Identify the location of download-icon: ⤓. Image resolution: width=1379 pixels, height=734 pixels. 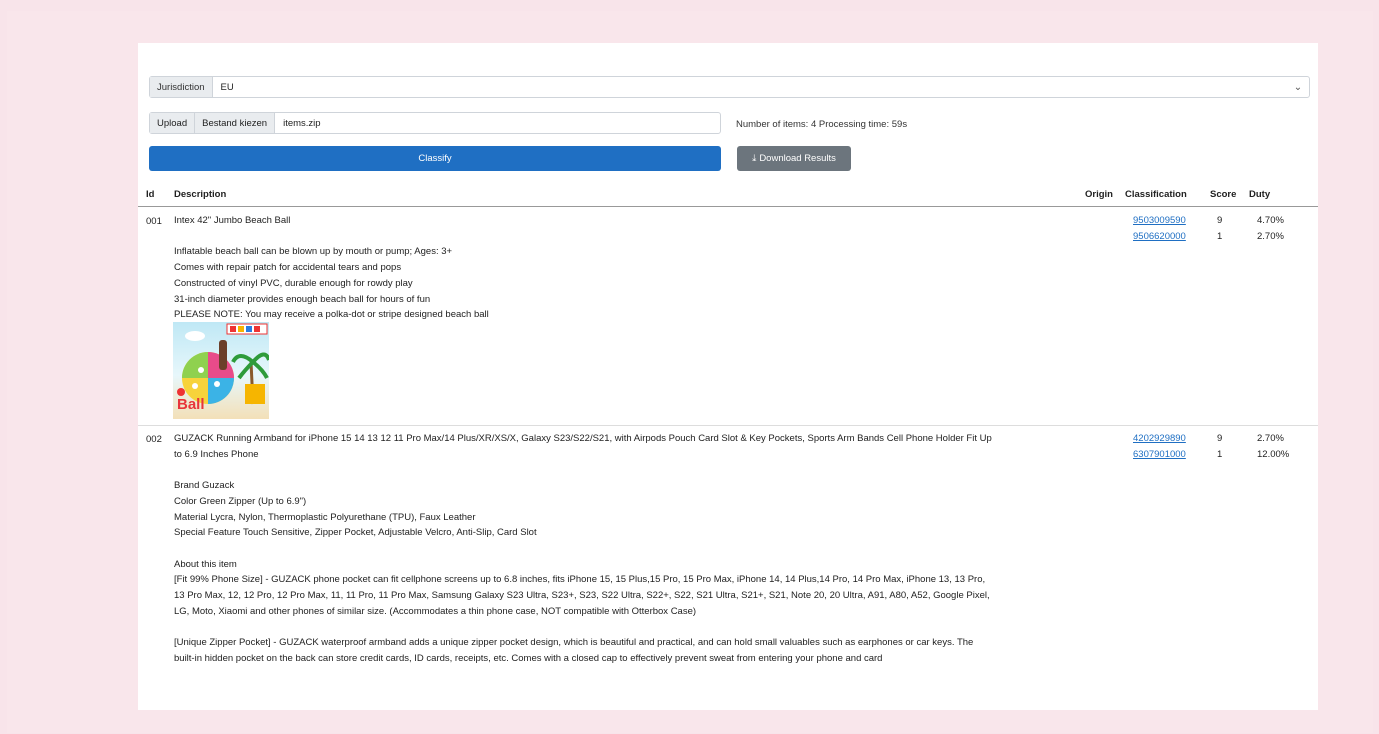
(754, 158).